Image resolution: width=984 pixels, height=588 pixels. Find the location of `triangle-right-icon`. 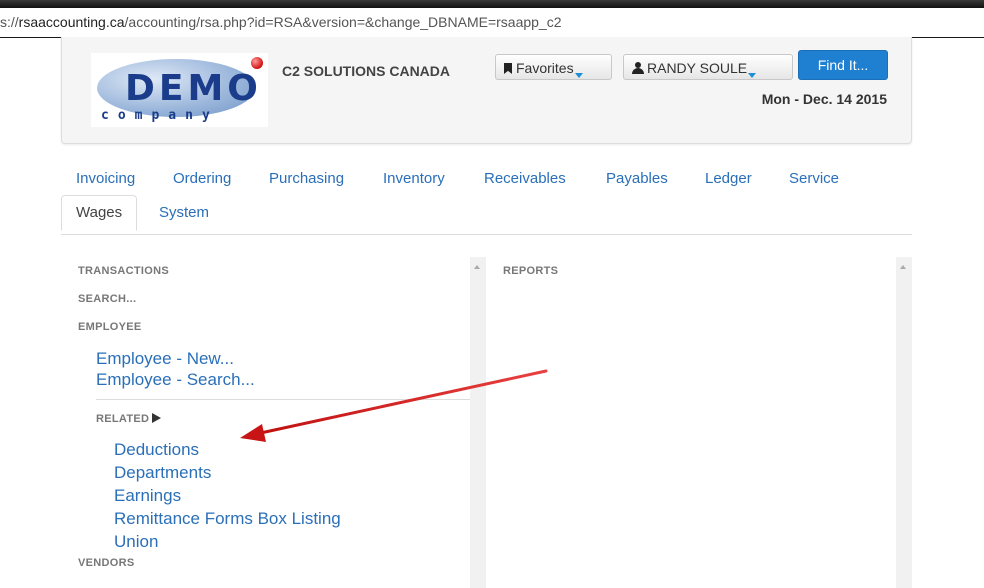

triangle-right-icon is located at coordinates (157, 418).